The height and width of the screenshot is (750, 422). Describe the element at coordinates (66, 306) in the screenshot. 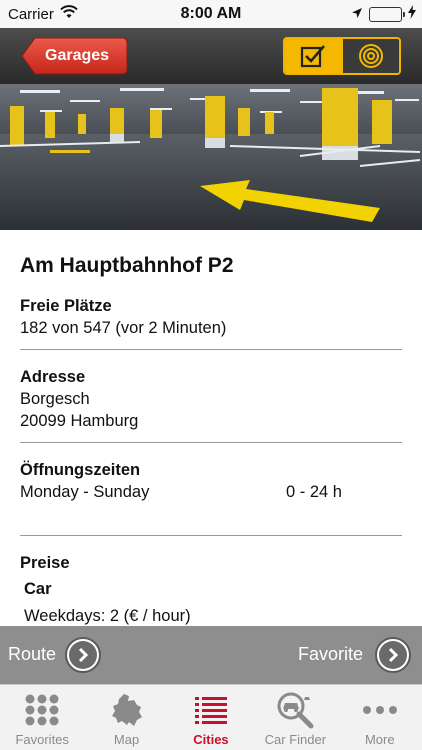

I see `free-spaces-label: Freie Plätze` at that location.